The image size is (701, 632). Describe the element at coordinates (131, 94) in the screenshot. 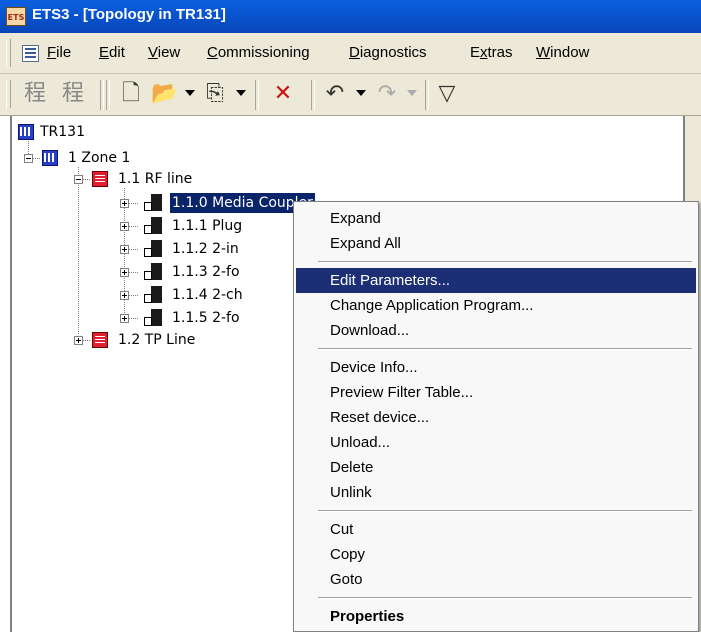

I see `new-doc-icon: 🗋` at that location.